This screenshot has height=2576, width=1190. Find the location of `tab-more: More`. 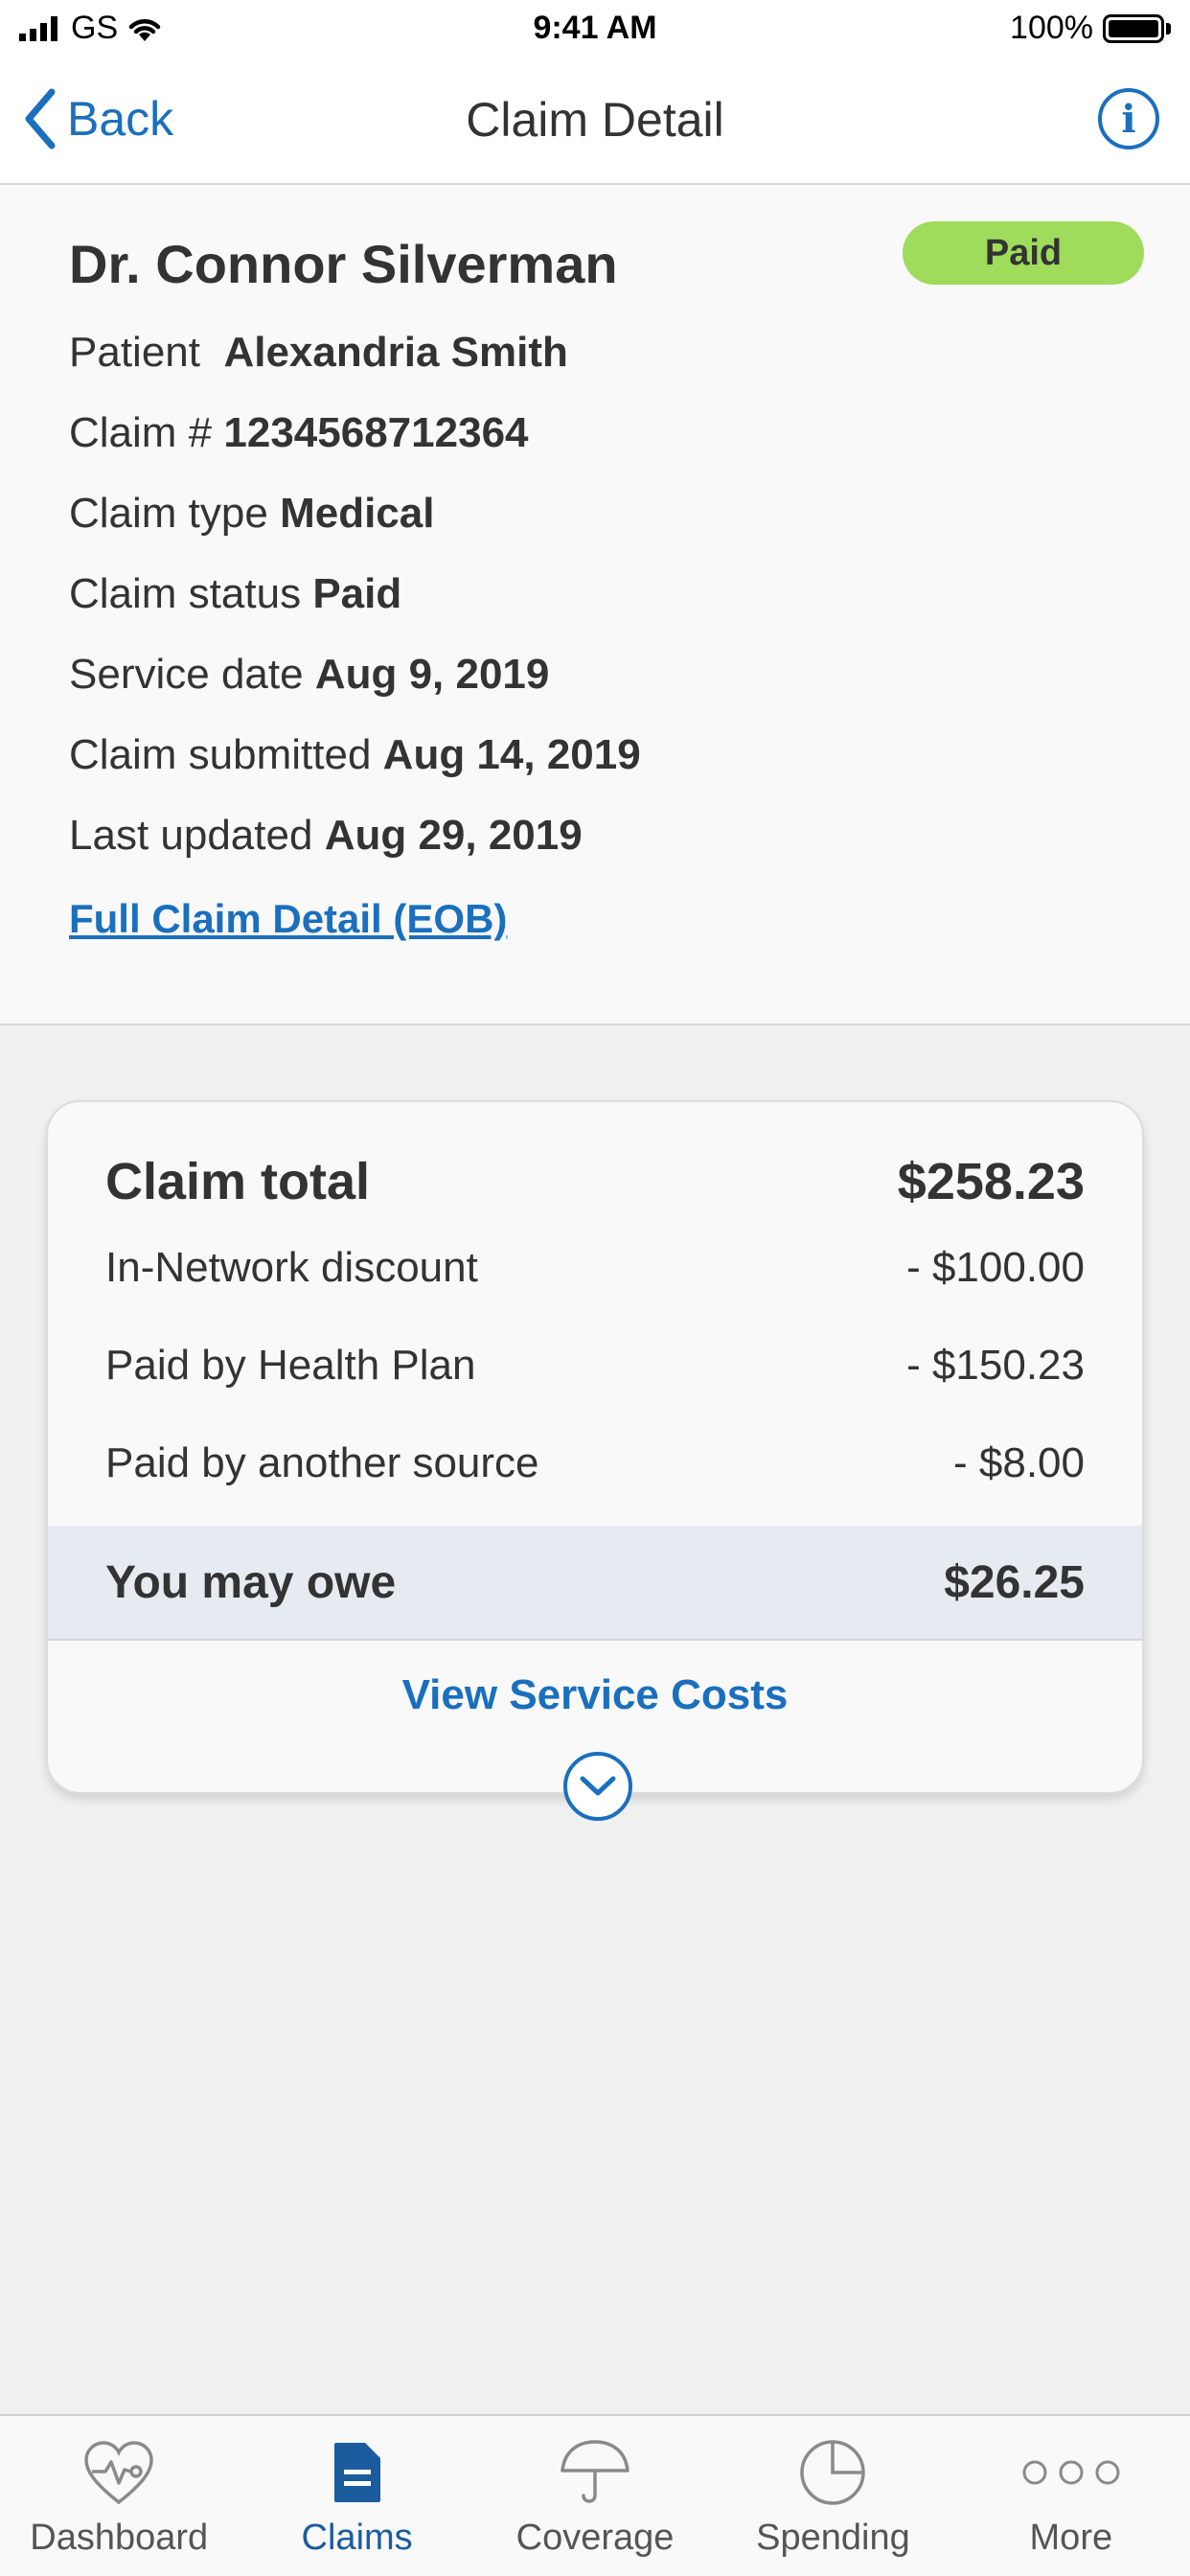

tab-more: More is located at coordinates (1071, 2496).